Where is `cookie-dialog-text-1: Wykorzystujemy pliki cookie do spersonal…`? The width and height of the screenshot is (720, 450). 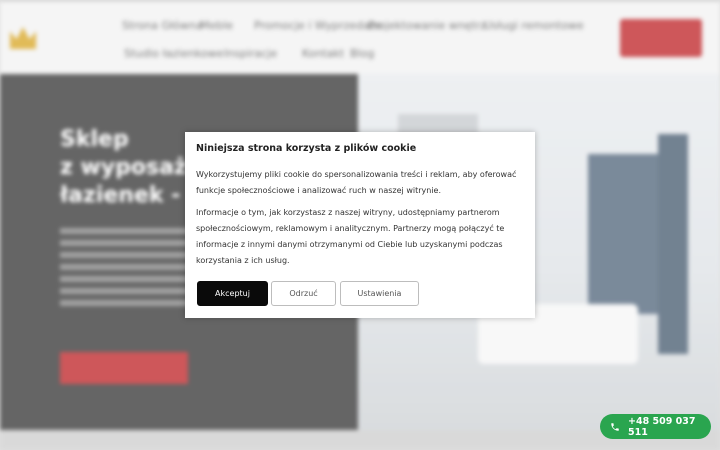
cookie-dialog-text-1: Wykorzystujemy pliki cookie do spersonal… is located at coordinates (356, 182).